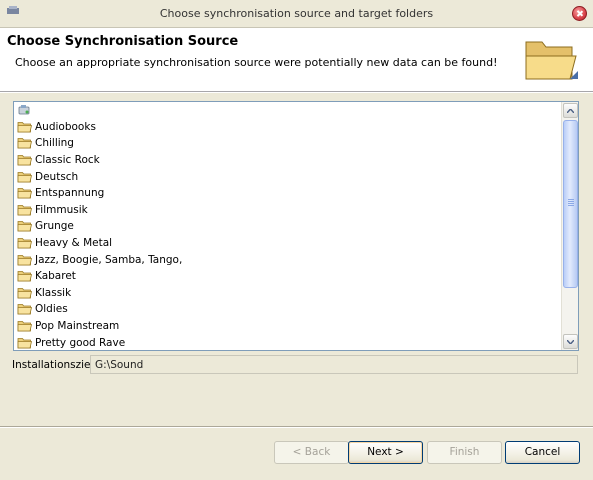 This screenshot has height=480, width=593. What do you see at coordinates (77, 326) in the screenshot?
I see `tree-item-label: Pop Mainstream` at bounding box center [77, 326].